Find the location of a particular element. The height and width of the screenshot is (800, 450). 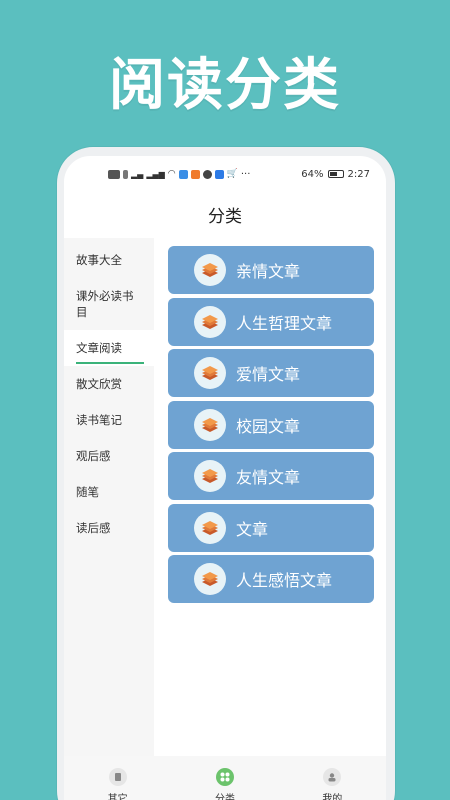

category-label: 人生哲理文章 is located at coordinates (284, 323).